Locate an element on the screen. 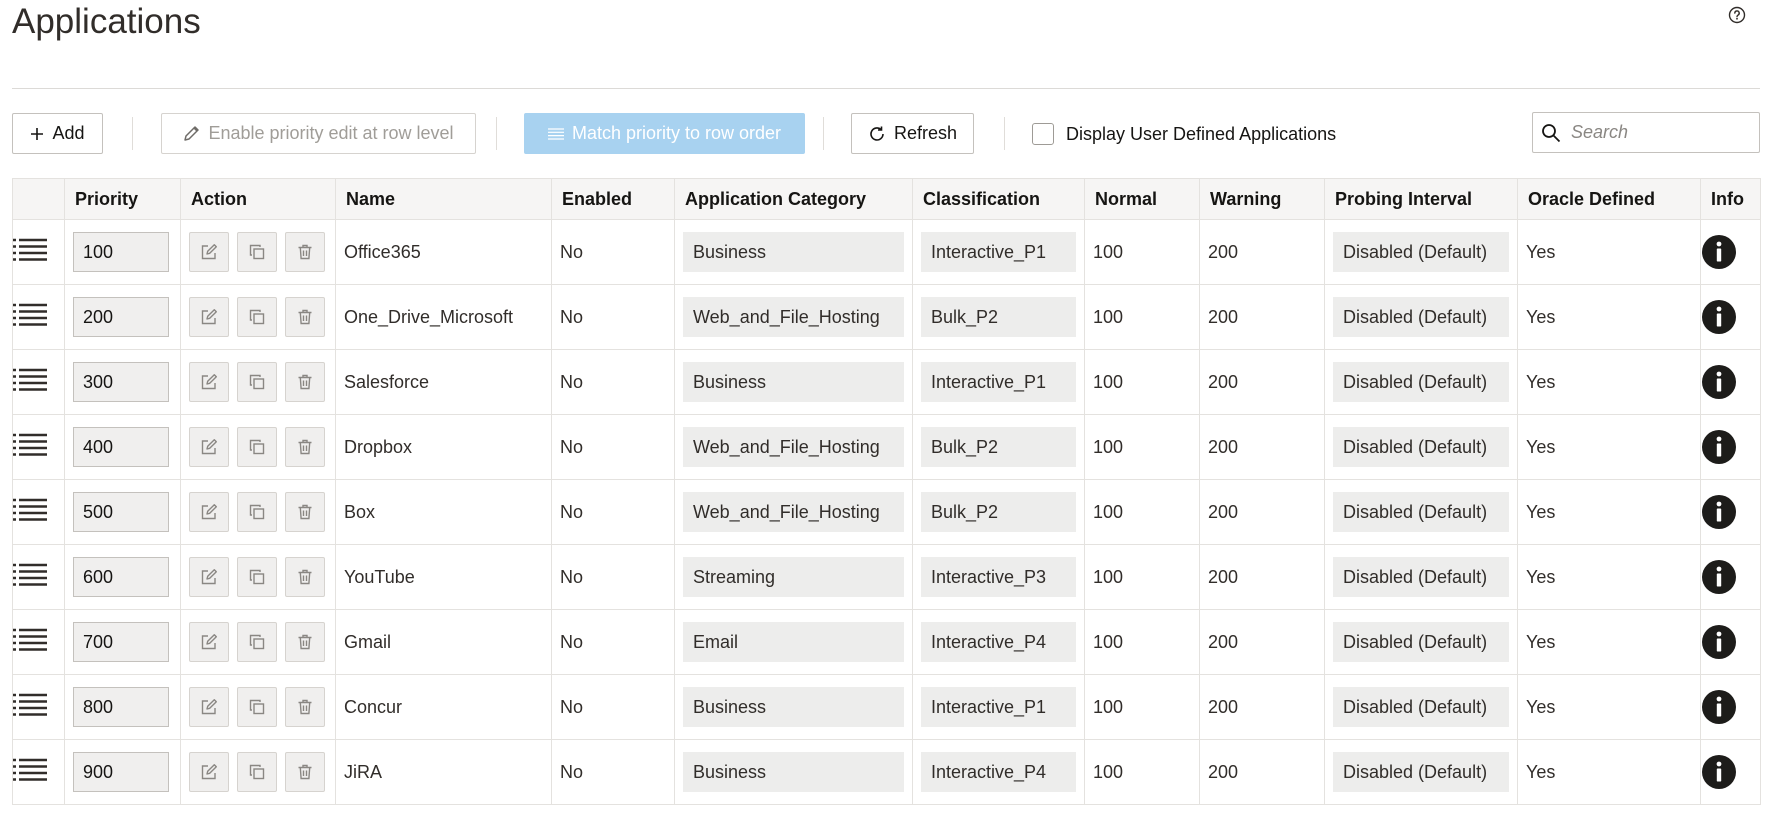 The image size is (1767, 815). col-header-enabled: Enabled is located at coordinates (613, 199).